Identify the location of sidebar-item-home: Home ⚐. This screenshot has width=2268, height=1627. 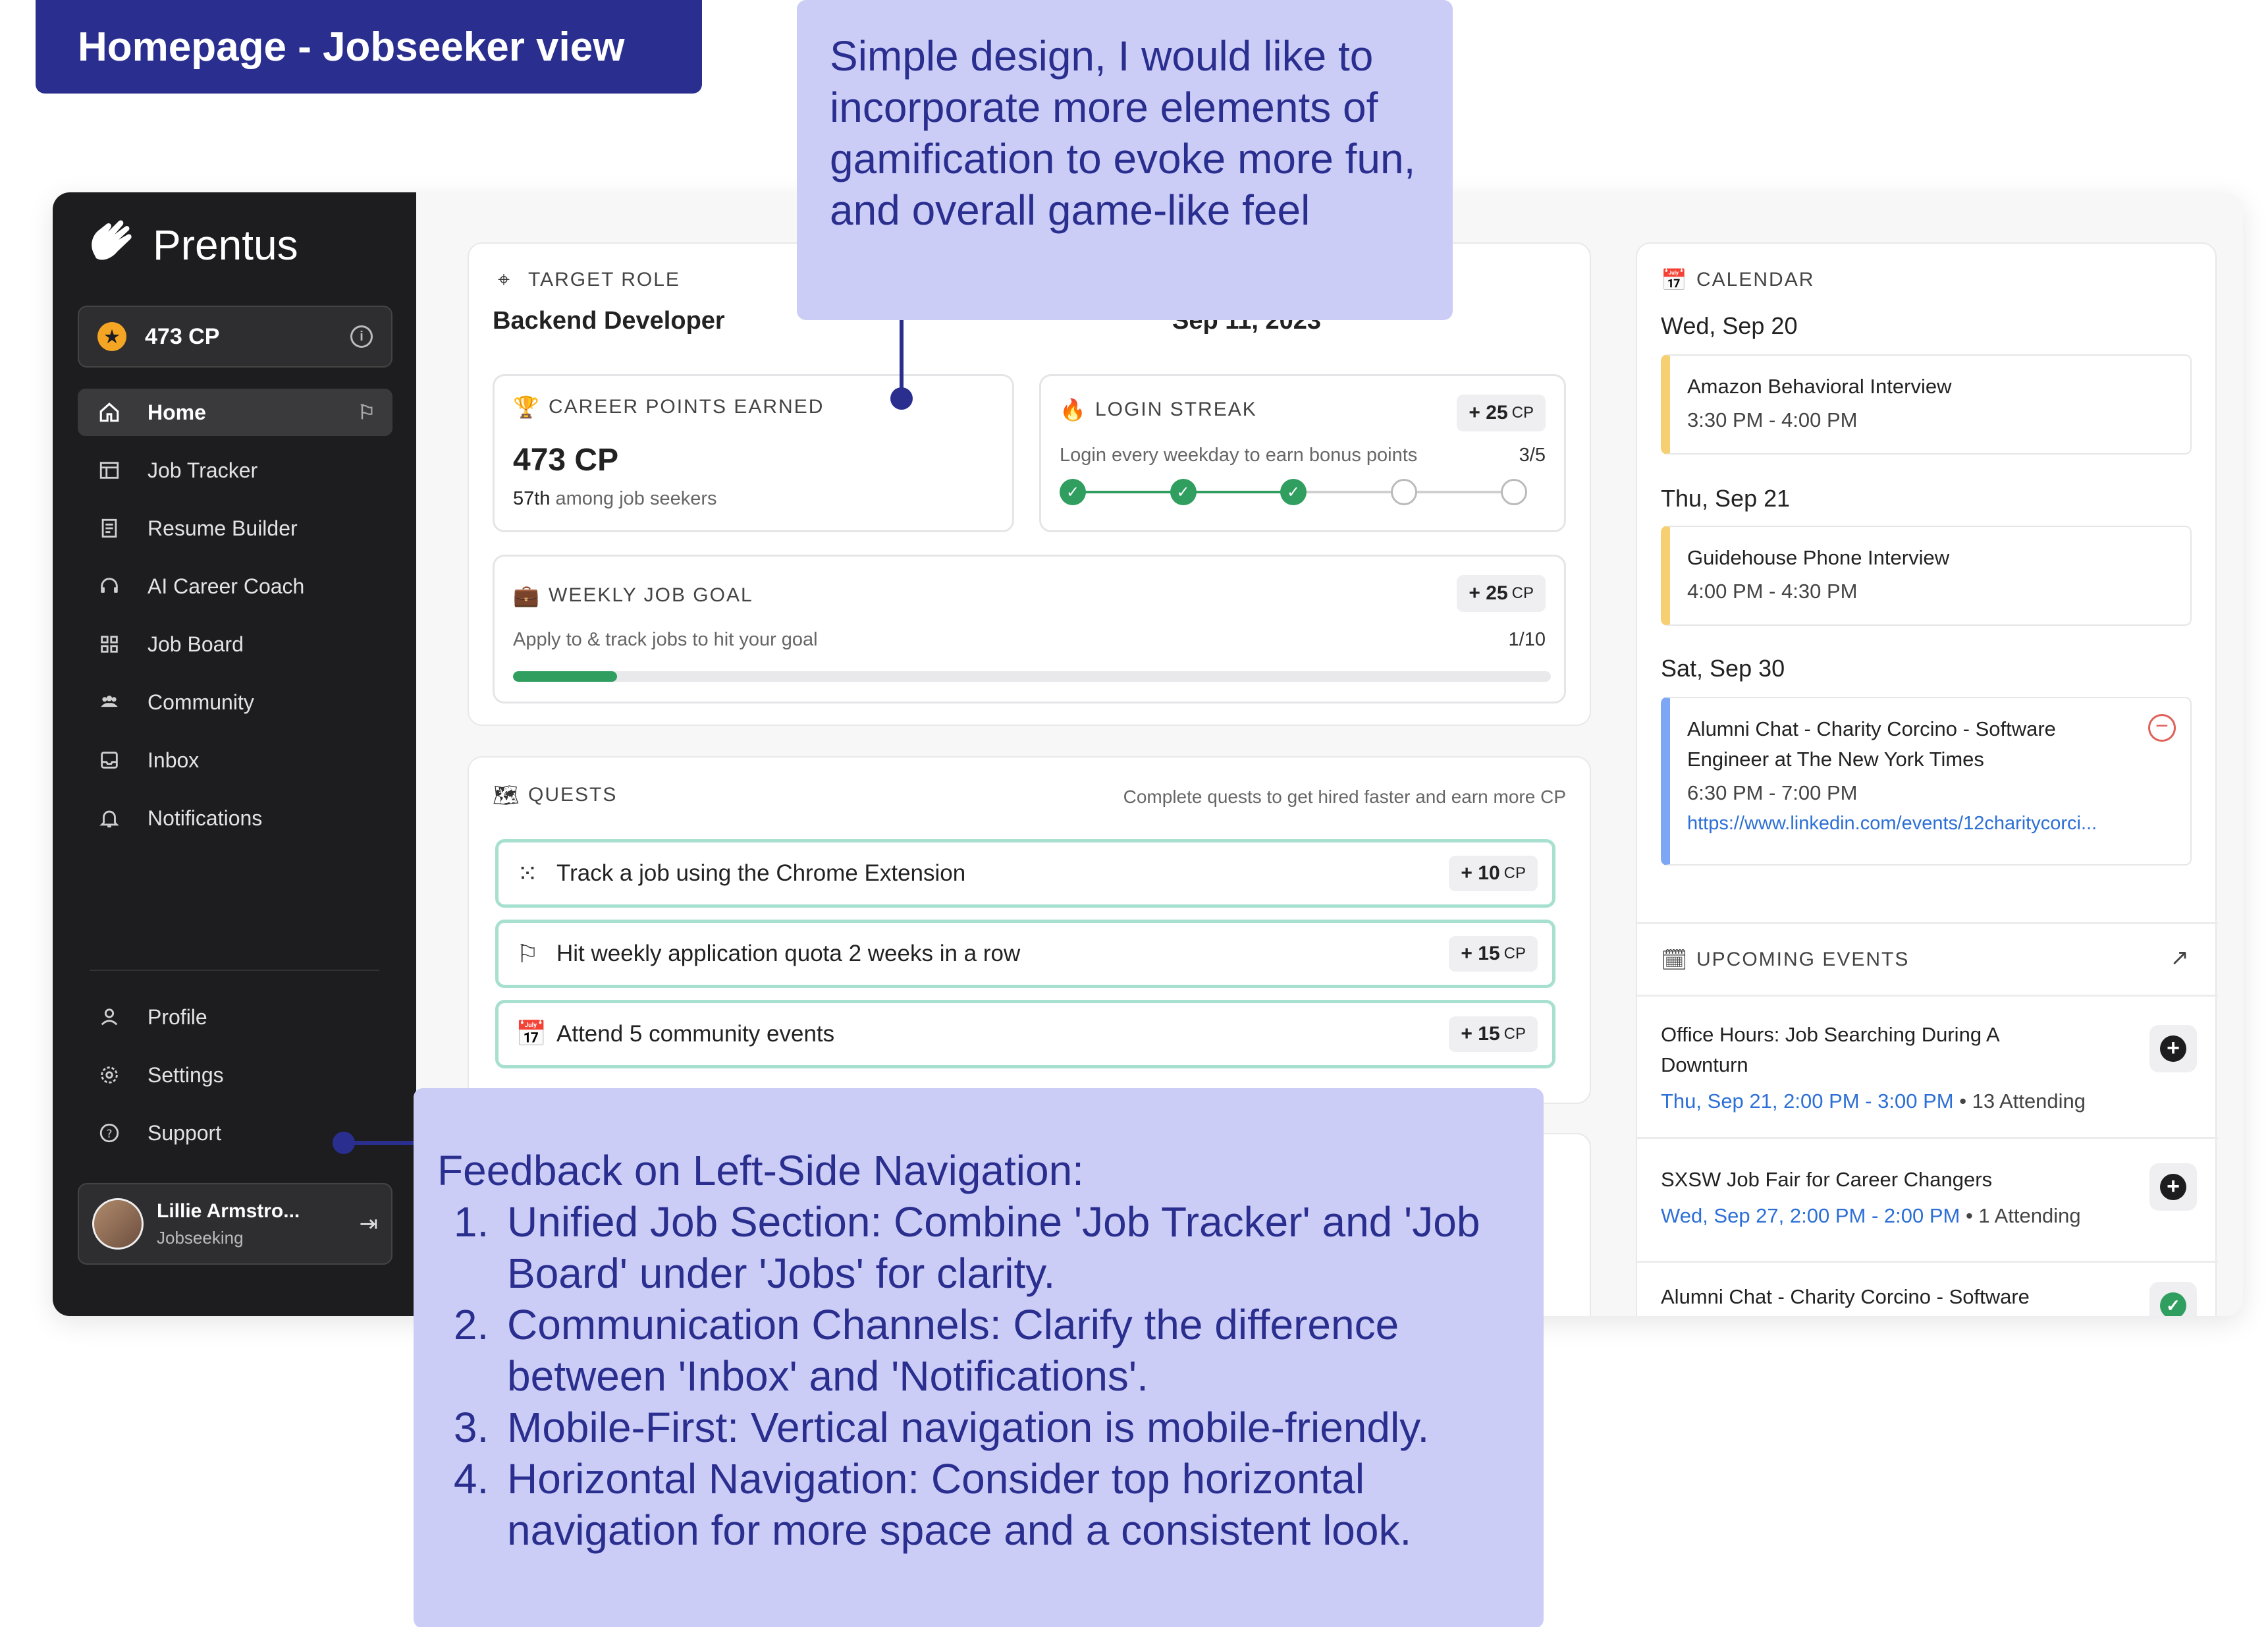
(235, 413).